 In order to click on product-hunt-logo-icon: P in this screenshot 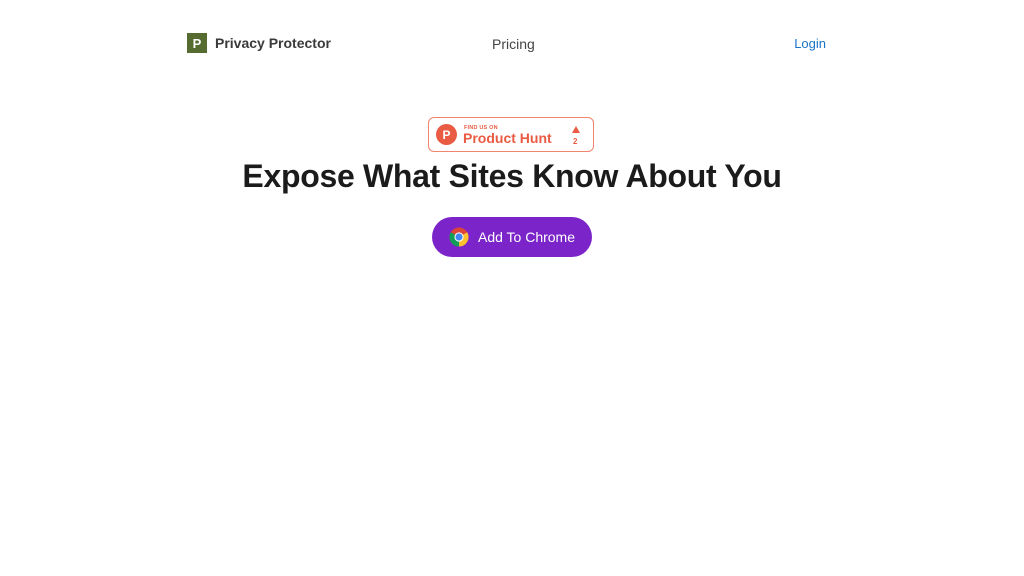, I will do `click(446, 134)`.